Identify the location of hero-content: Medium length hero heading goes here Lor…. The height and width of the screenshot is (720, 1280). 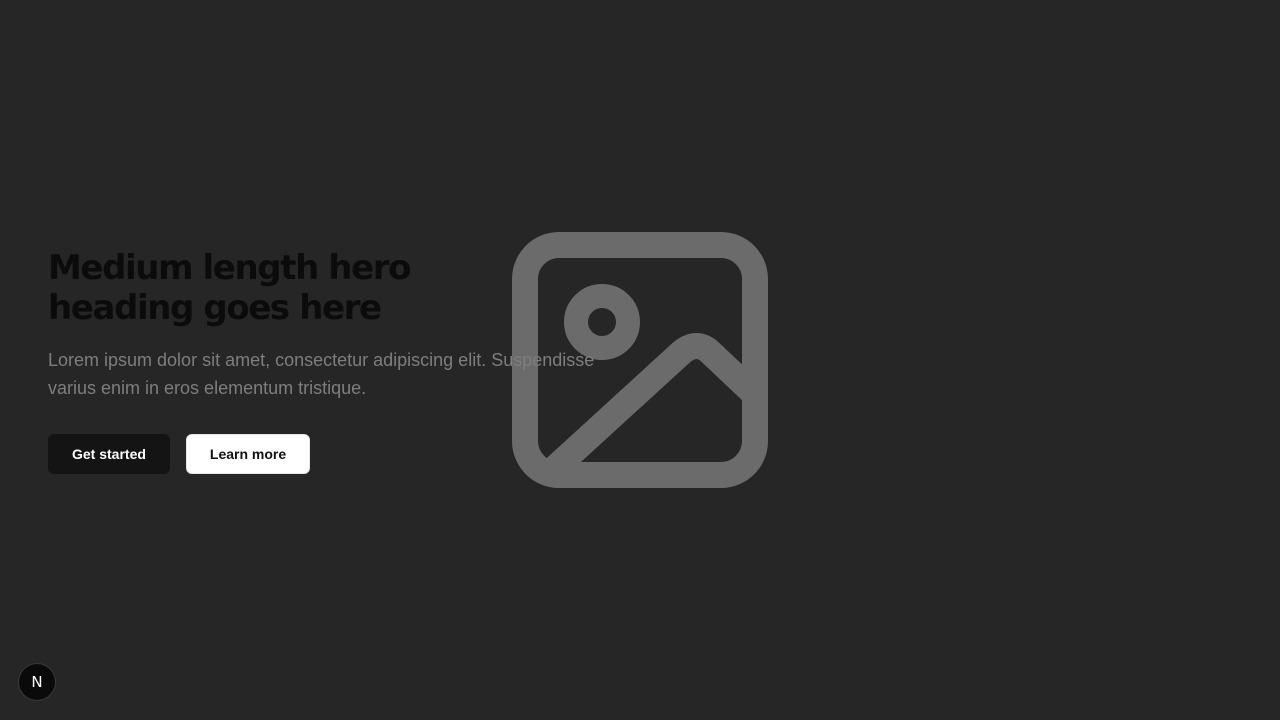
(348, 361).